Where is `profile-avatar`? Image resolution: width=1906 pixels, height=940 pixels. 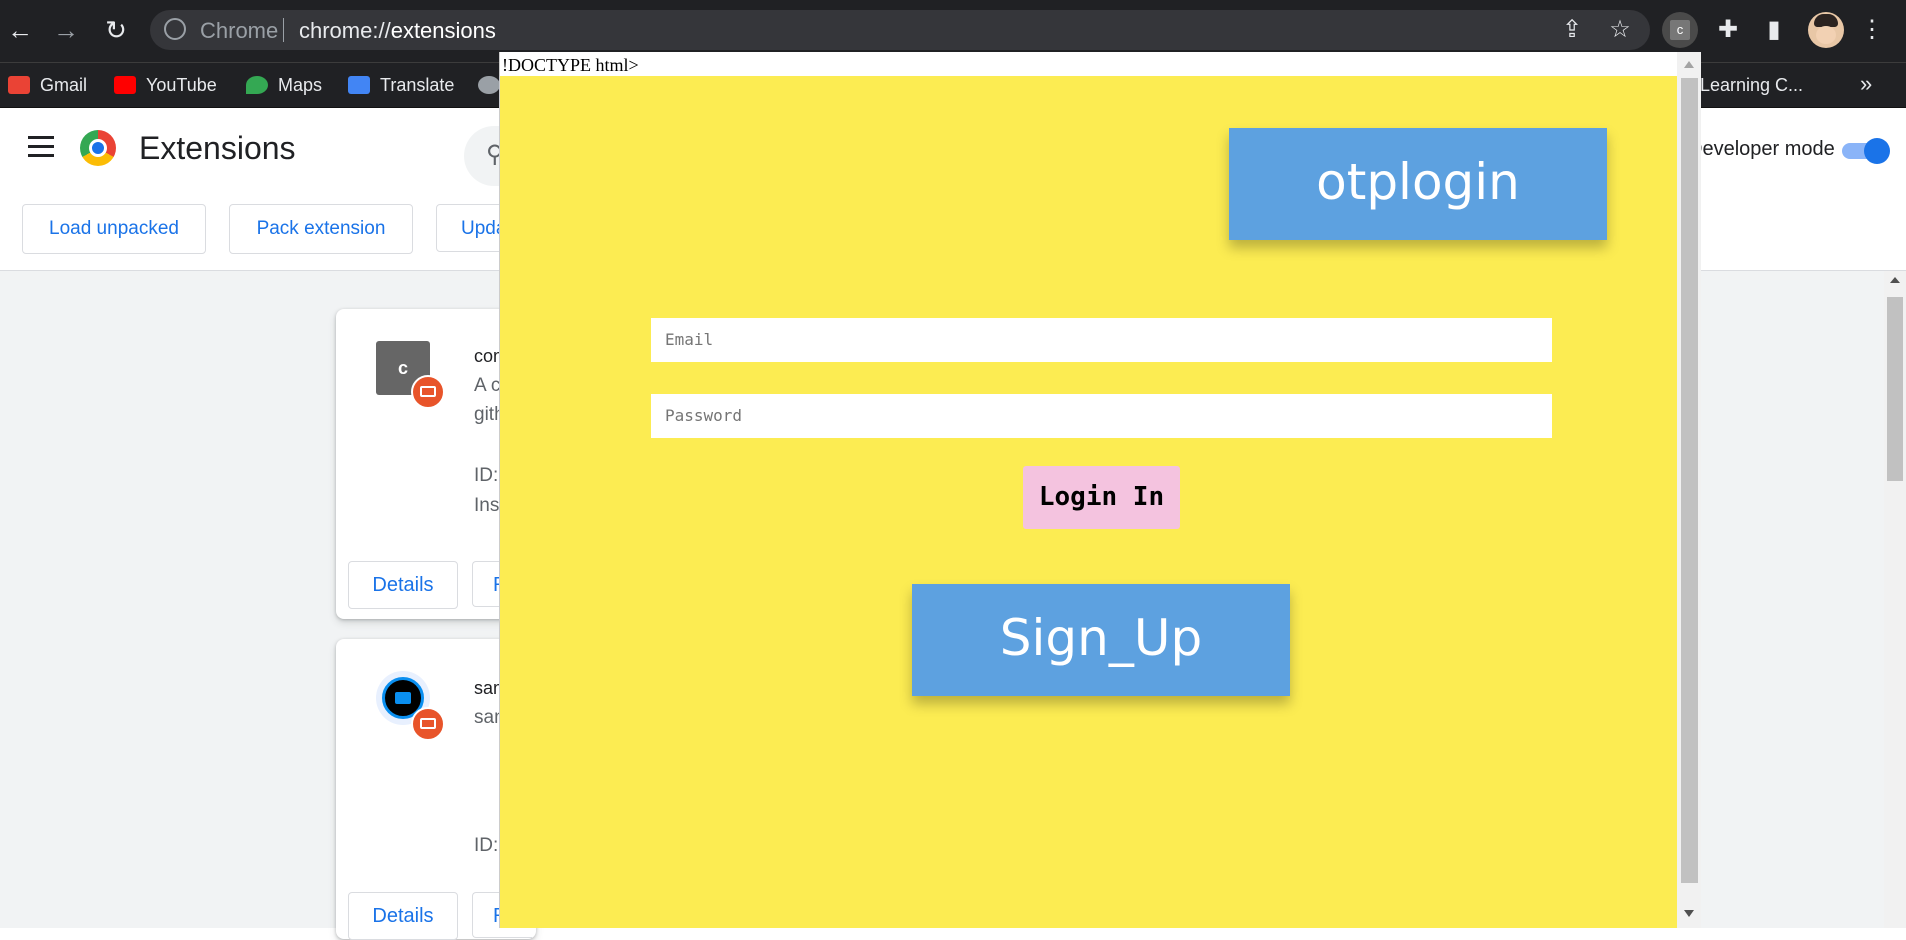 profile-avatar is located at coordinates (1826, 30).